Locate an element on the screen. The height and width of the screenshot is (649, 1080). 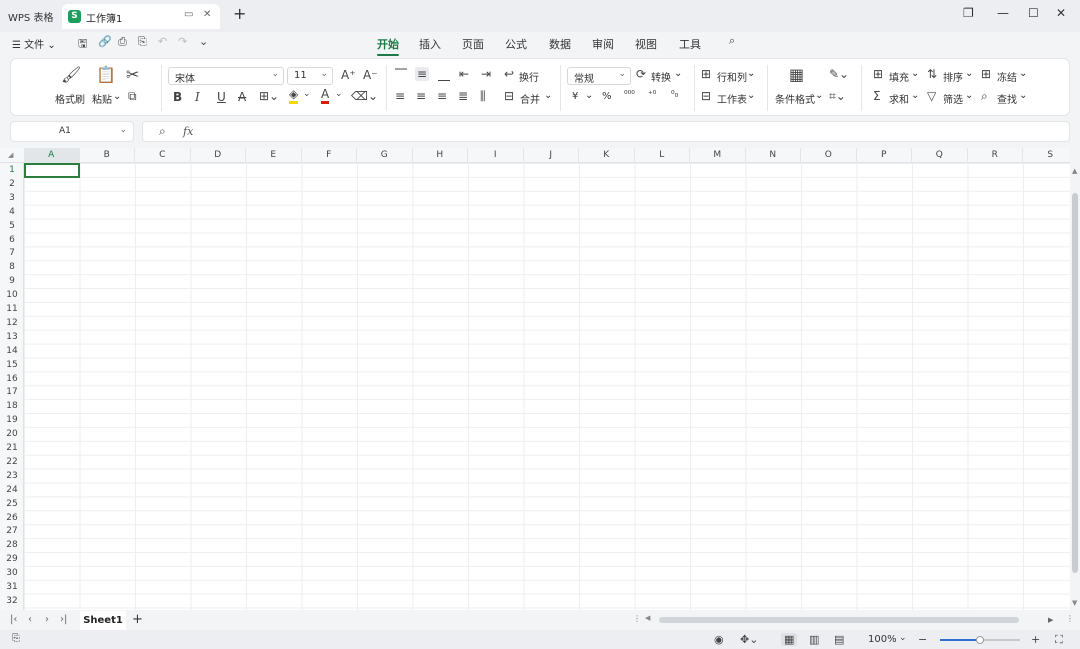
column-header: M is located at coordinates (718, 155).